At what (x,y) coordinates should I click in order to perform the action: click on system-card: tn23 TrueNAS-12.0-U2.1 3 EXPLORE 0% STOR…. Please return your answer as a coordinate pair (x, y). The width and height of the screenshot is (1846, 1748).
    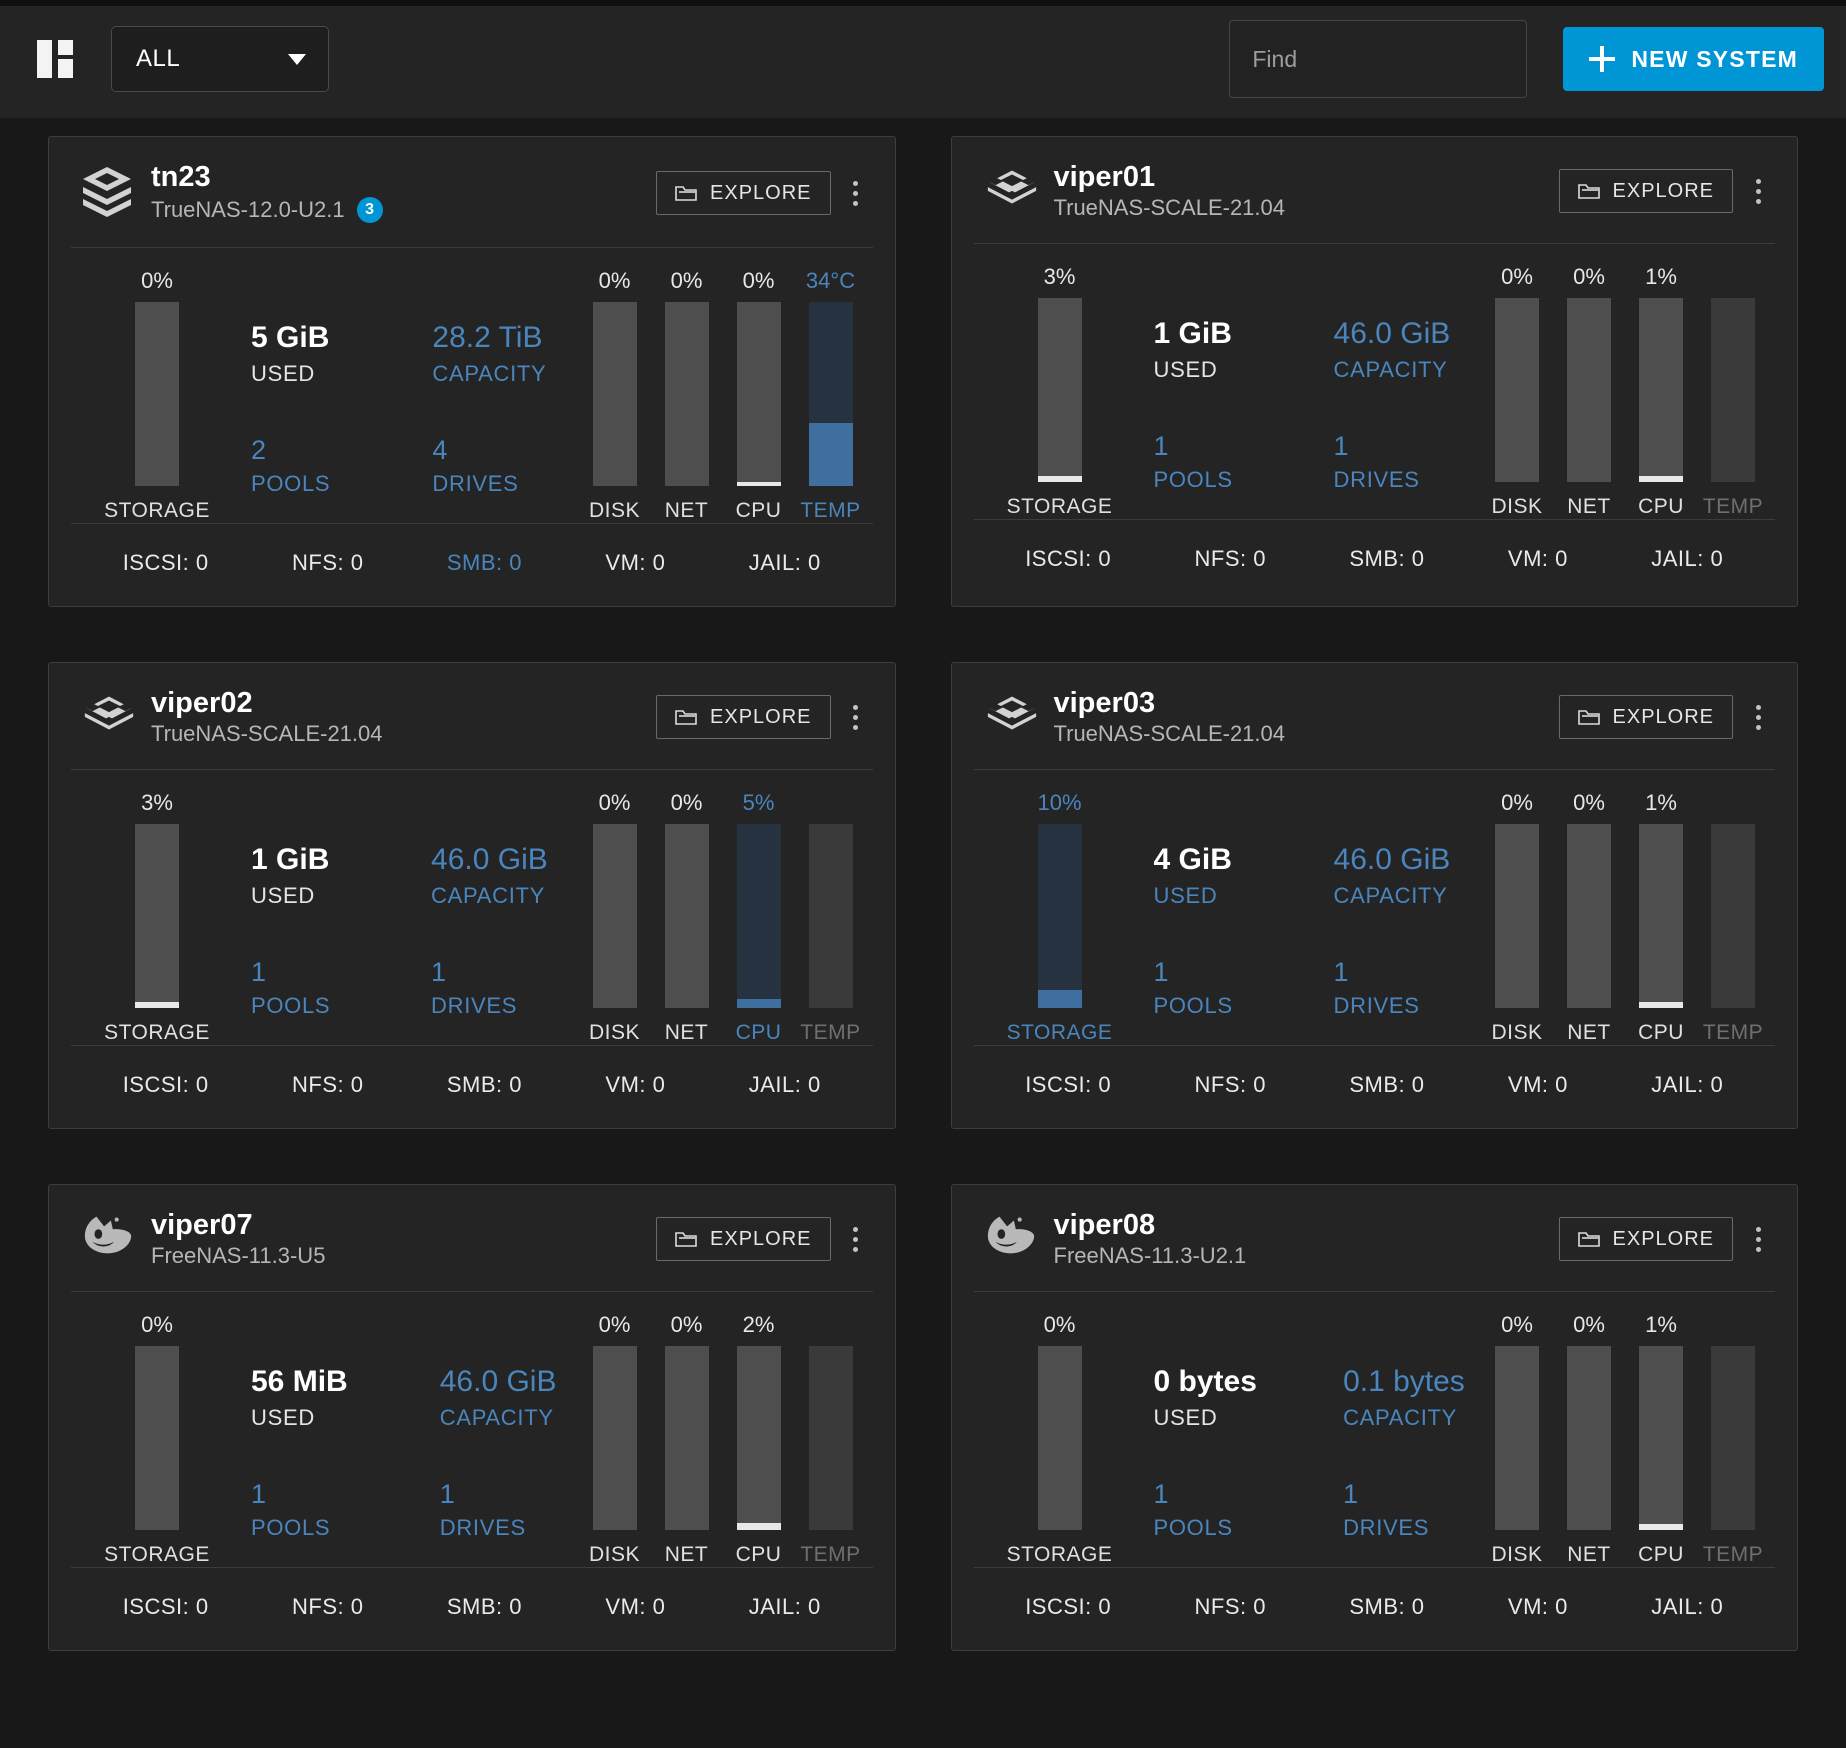
    Looking at the image, I should click on (472, 371).